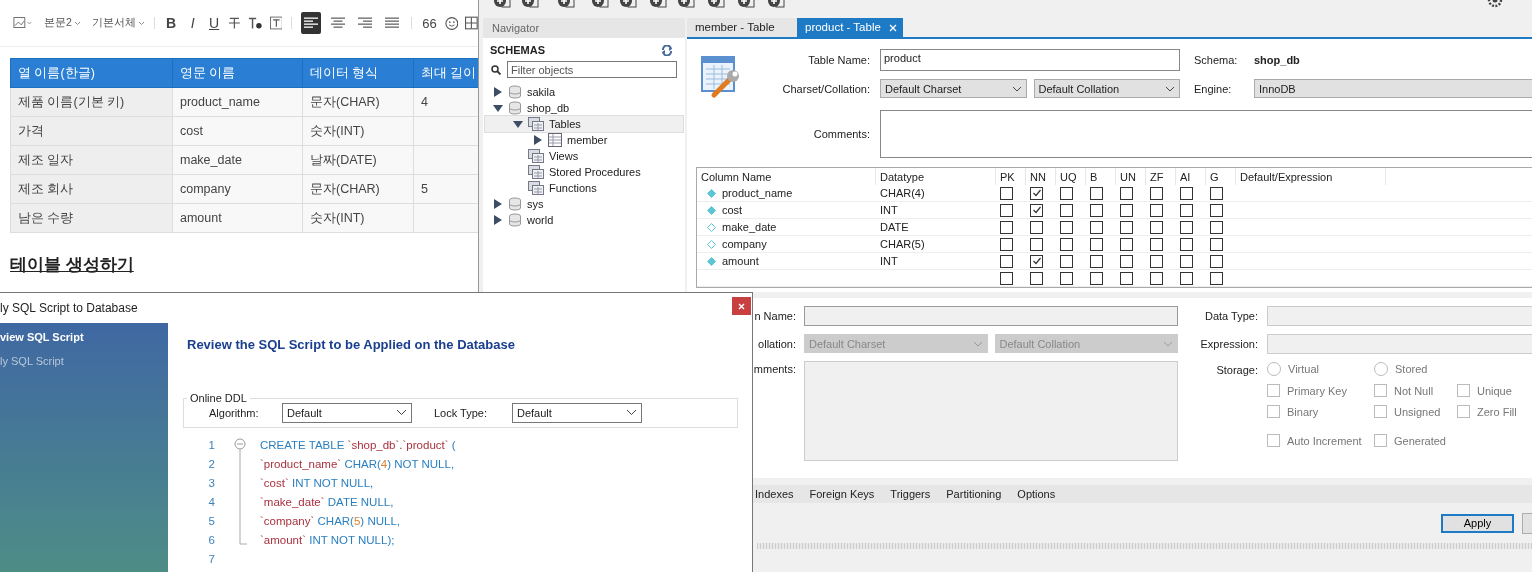 The height and width of the screenshot is (572, 1532). Describe the element at coordinates (451, 23) in the screenshot. I see `smiley-icon` at that location.